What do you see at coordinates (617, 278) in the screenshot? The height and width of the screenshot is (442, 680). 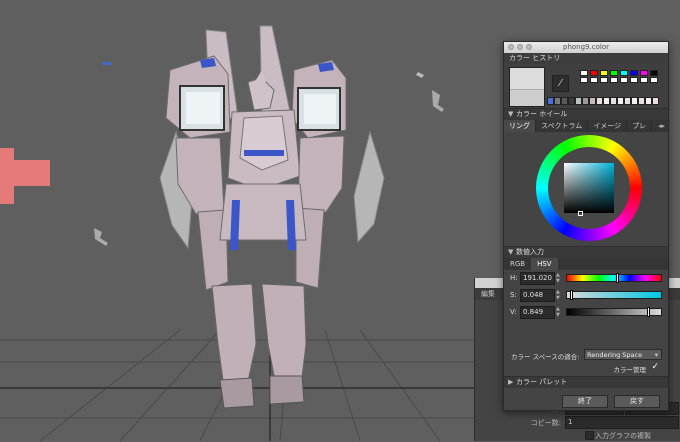 I see `hue-slider-handle` at bounding box center [617, 278].